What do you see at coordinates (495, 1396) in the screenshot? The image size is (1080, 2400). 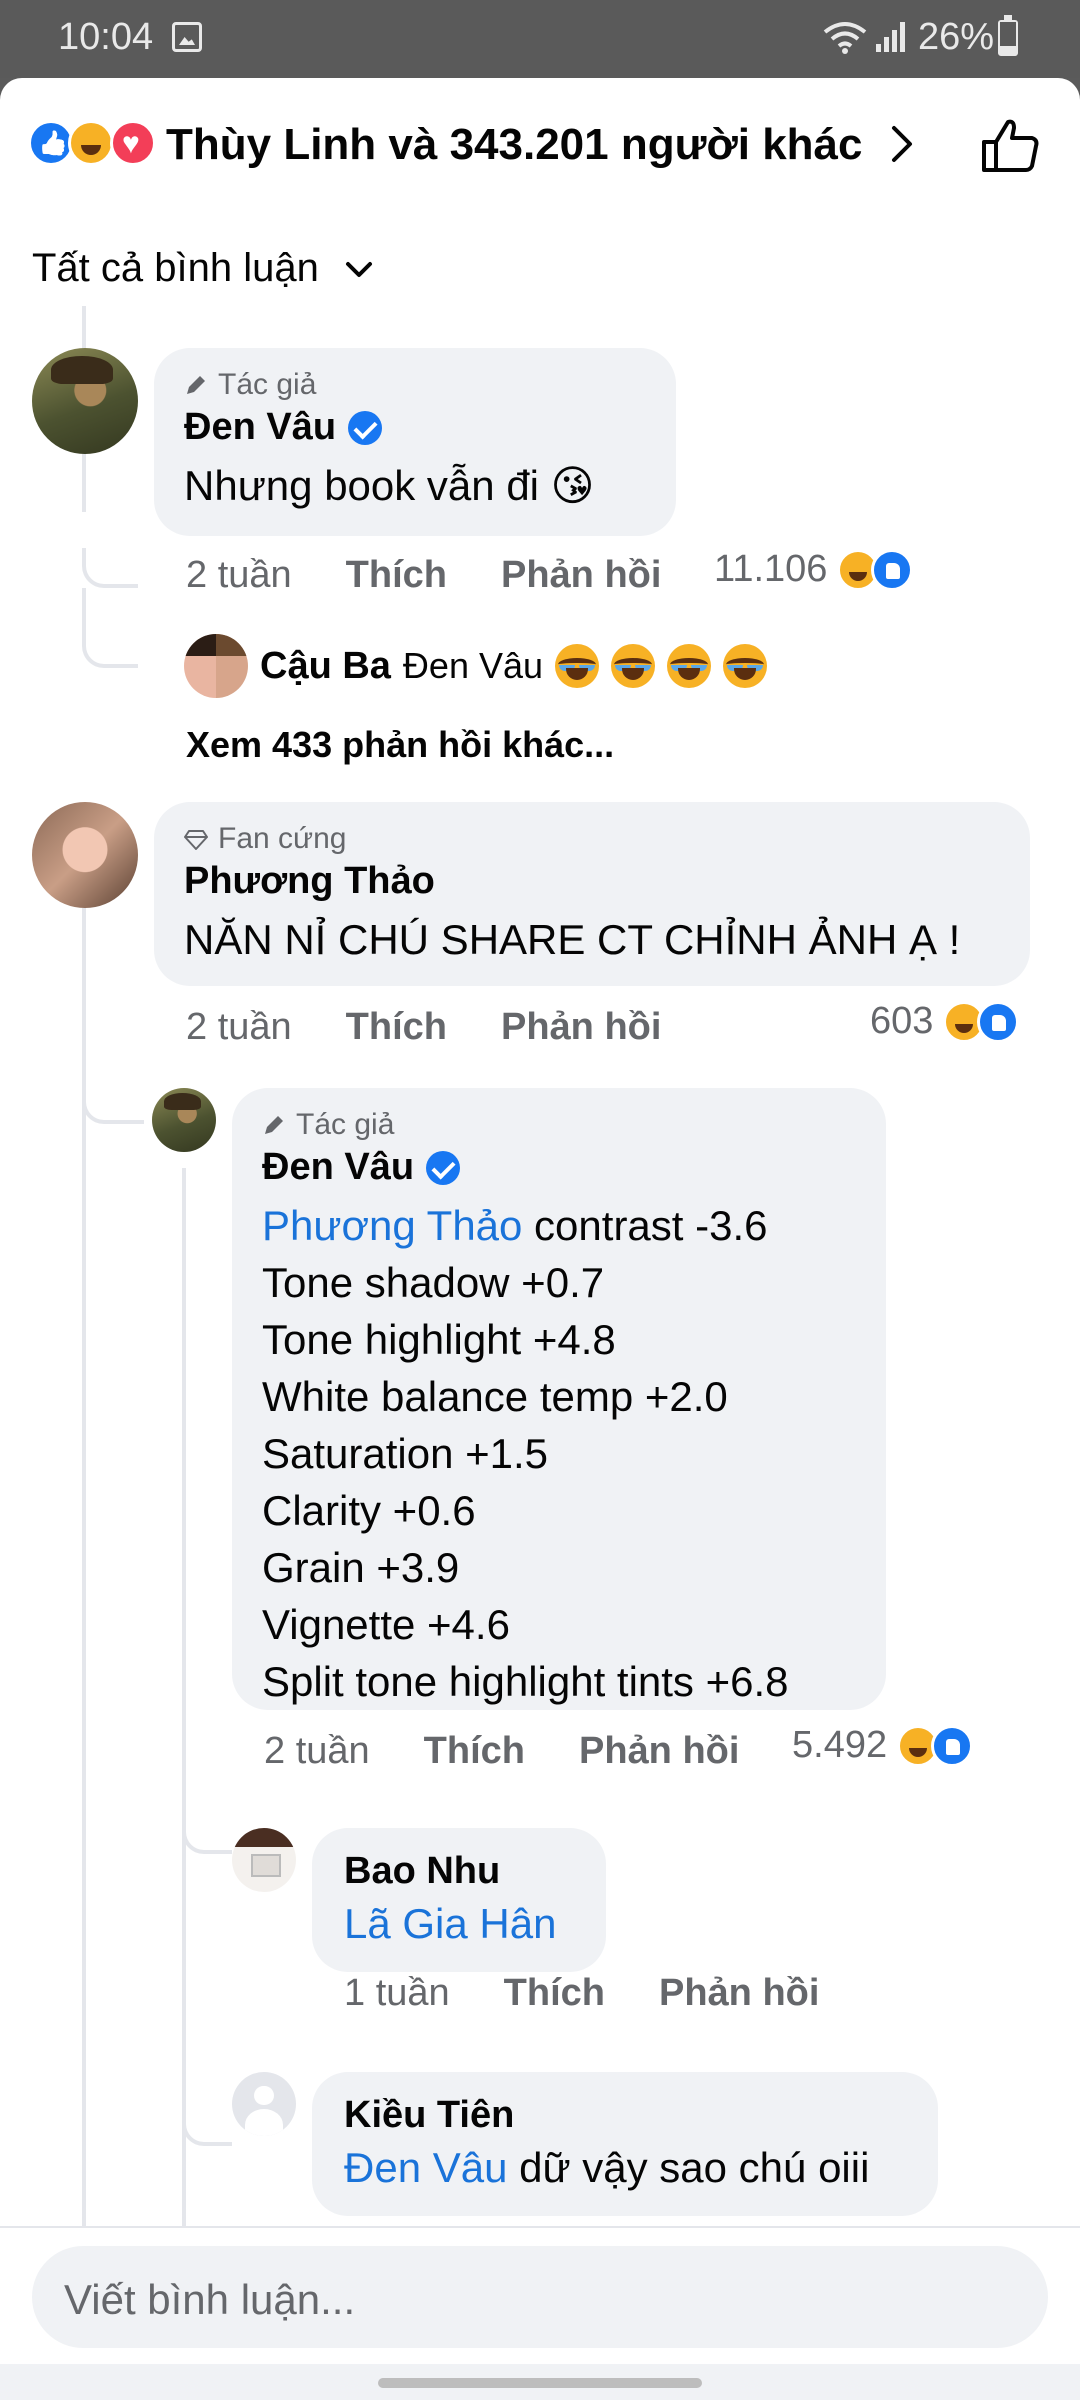 I see `reply-line: White balance temp +2.0` at bounding box center [495, 1396].